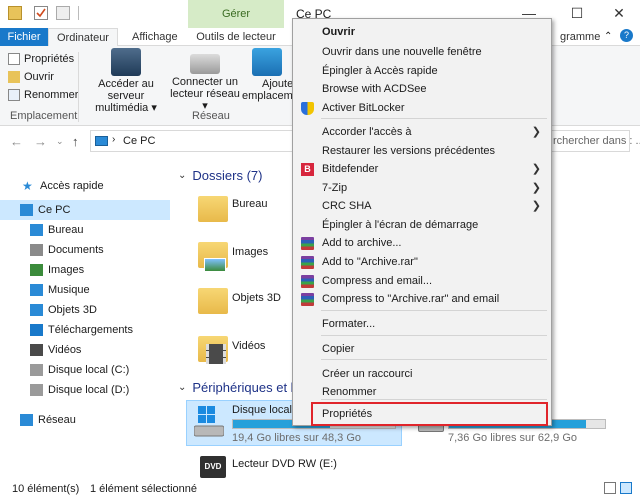  What do you see at coordinates (236, 37) in the screenshot?
I see `tab-drive-tools: Outils de lecteur` at bounding box center [236, 37].